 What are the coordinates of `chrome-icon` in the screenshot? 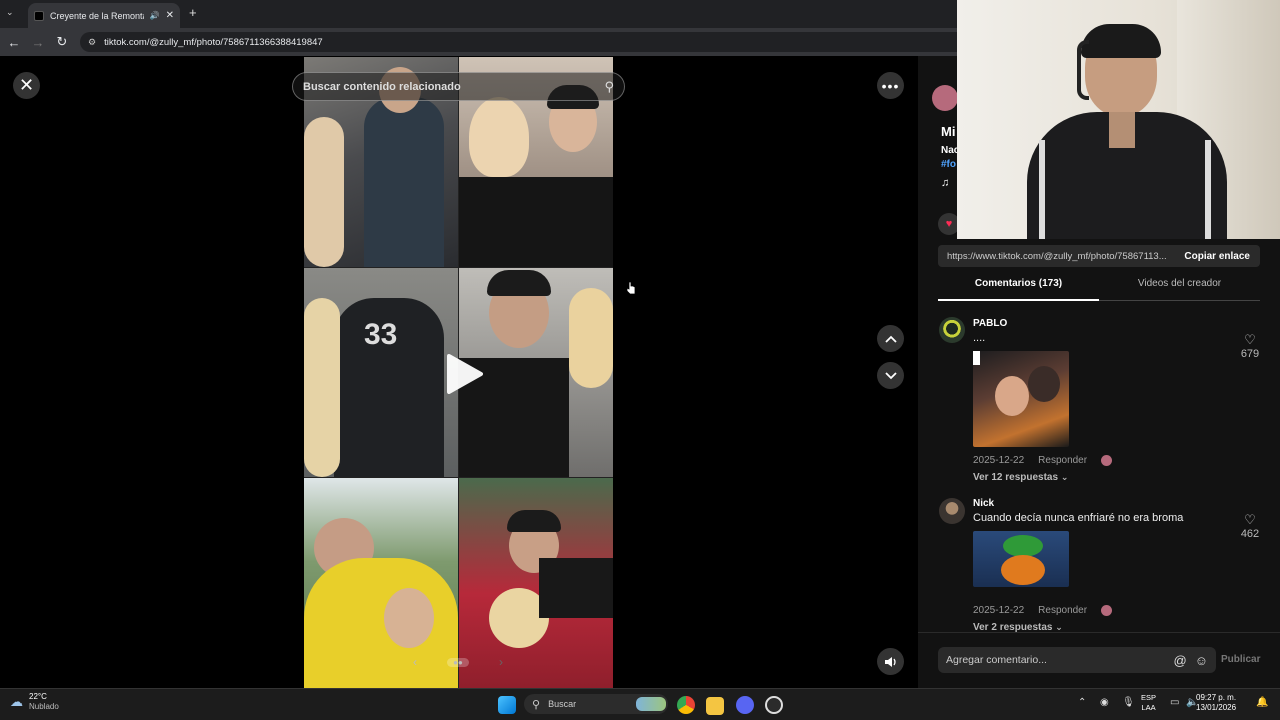 It's located at (686, 705).